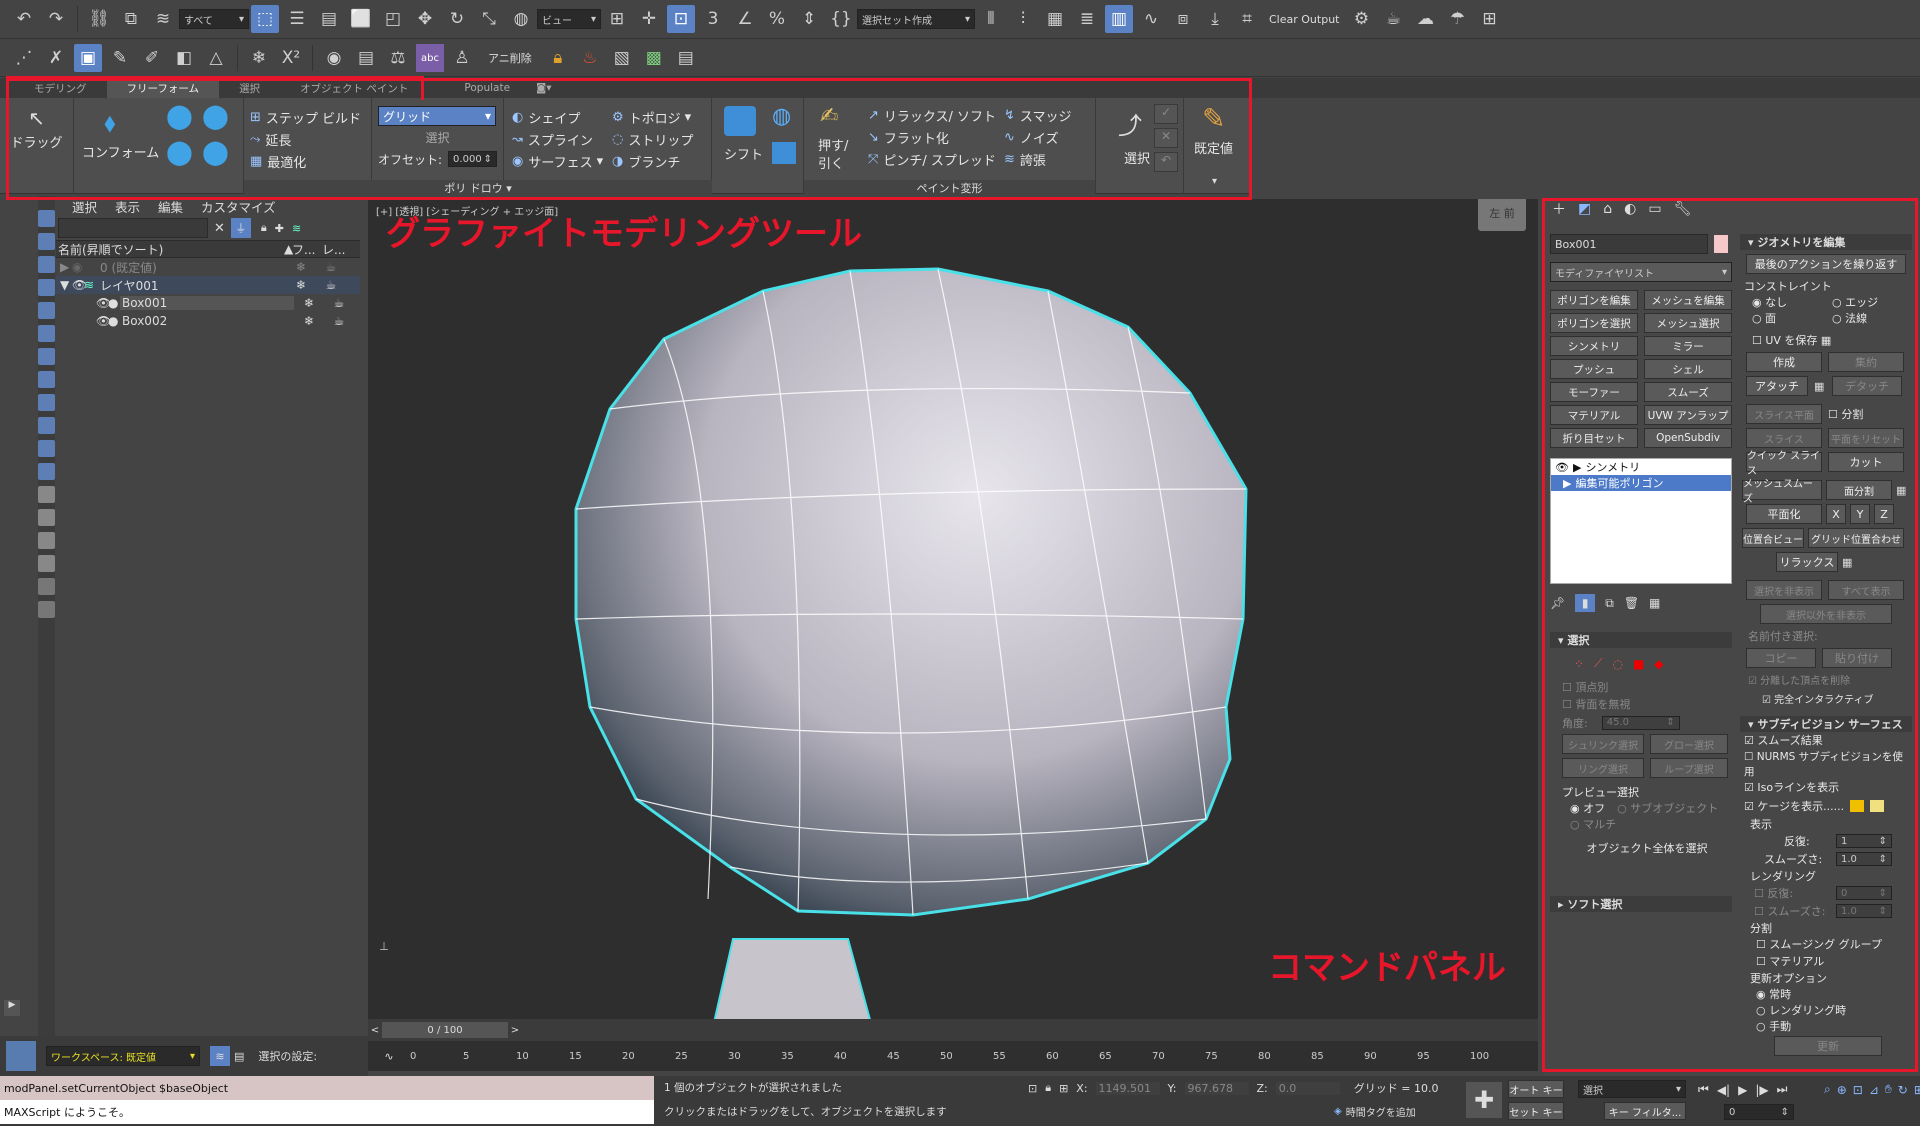 This screenshot has height=1126, width=1920. What do you see at coordinates (1917, 1090) in the screenshot?
I see `maximize-icon: ⊞` at bounding box center [1917, 1090].